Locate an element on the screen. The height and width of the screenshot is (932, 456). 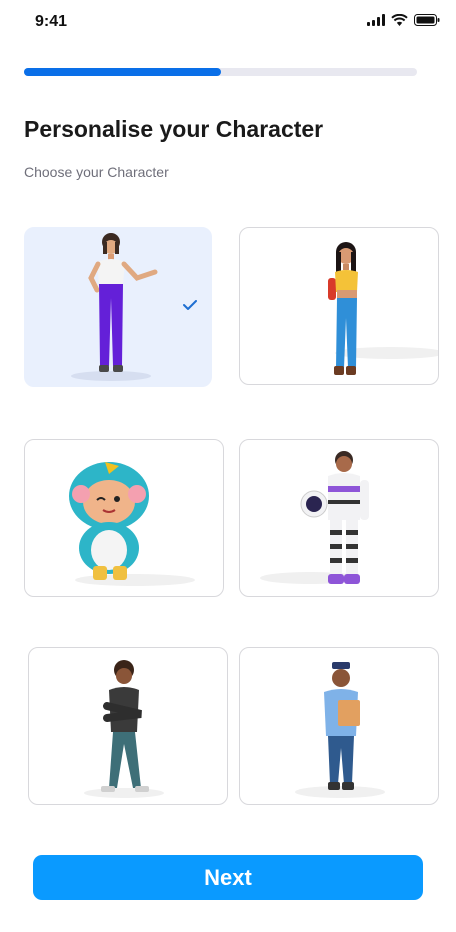
character-card-police is located at coordinates (339, 726).